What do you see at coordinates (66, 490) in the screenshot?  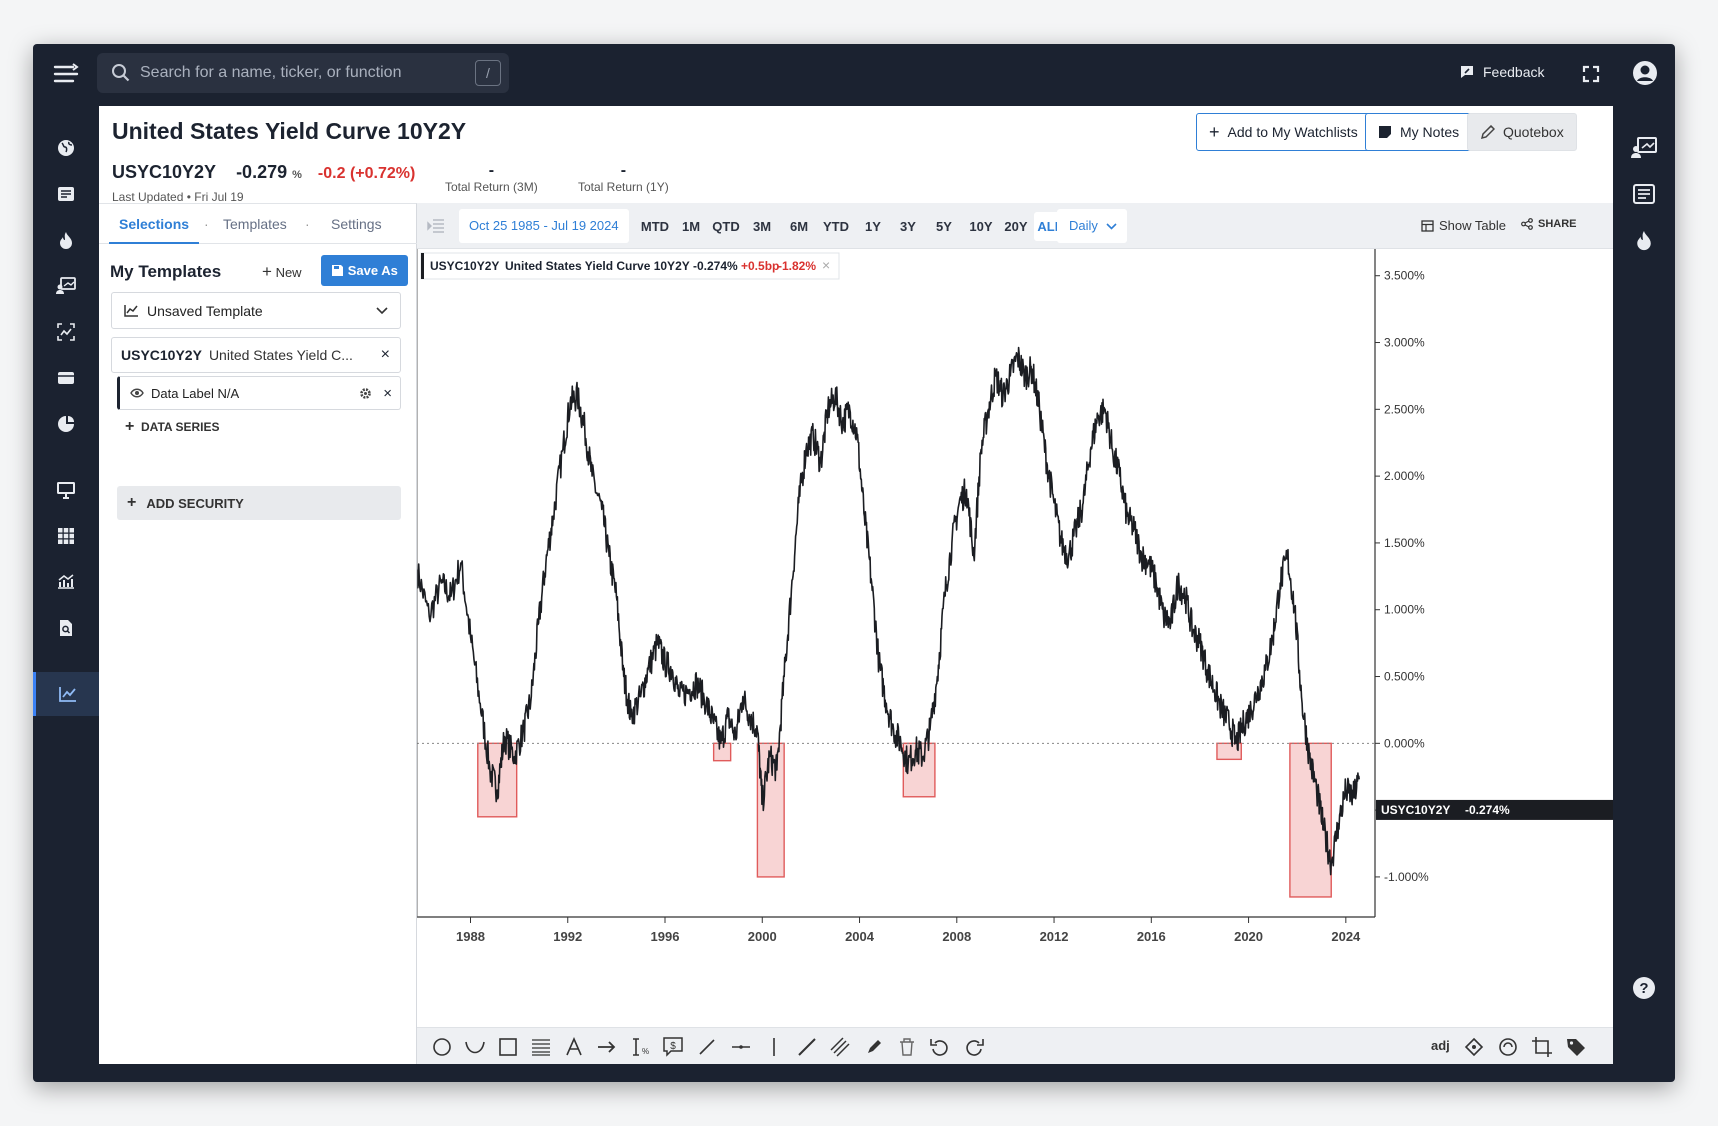 I see `monitor-icon` at bounding box center [66, 490].